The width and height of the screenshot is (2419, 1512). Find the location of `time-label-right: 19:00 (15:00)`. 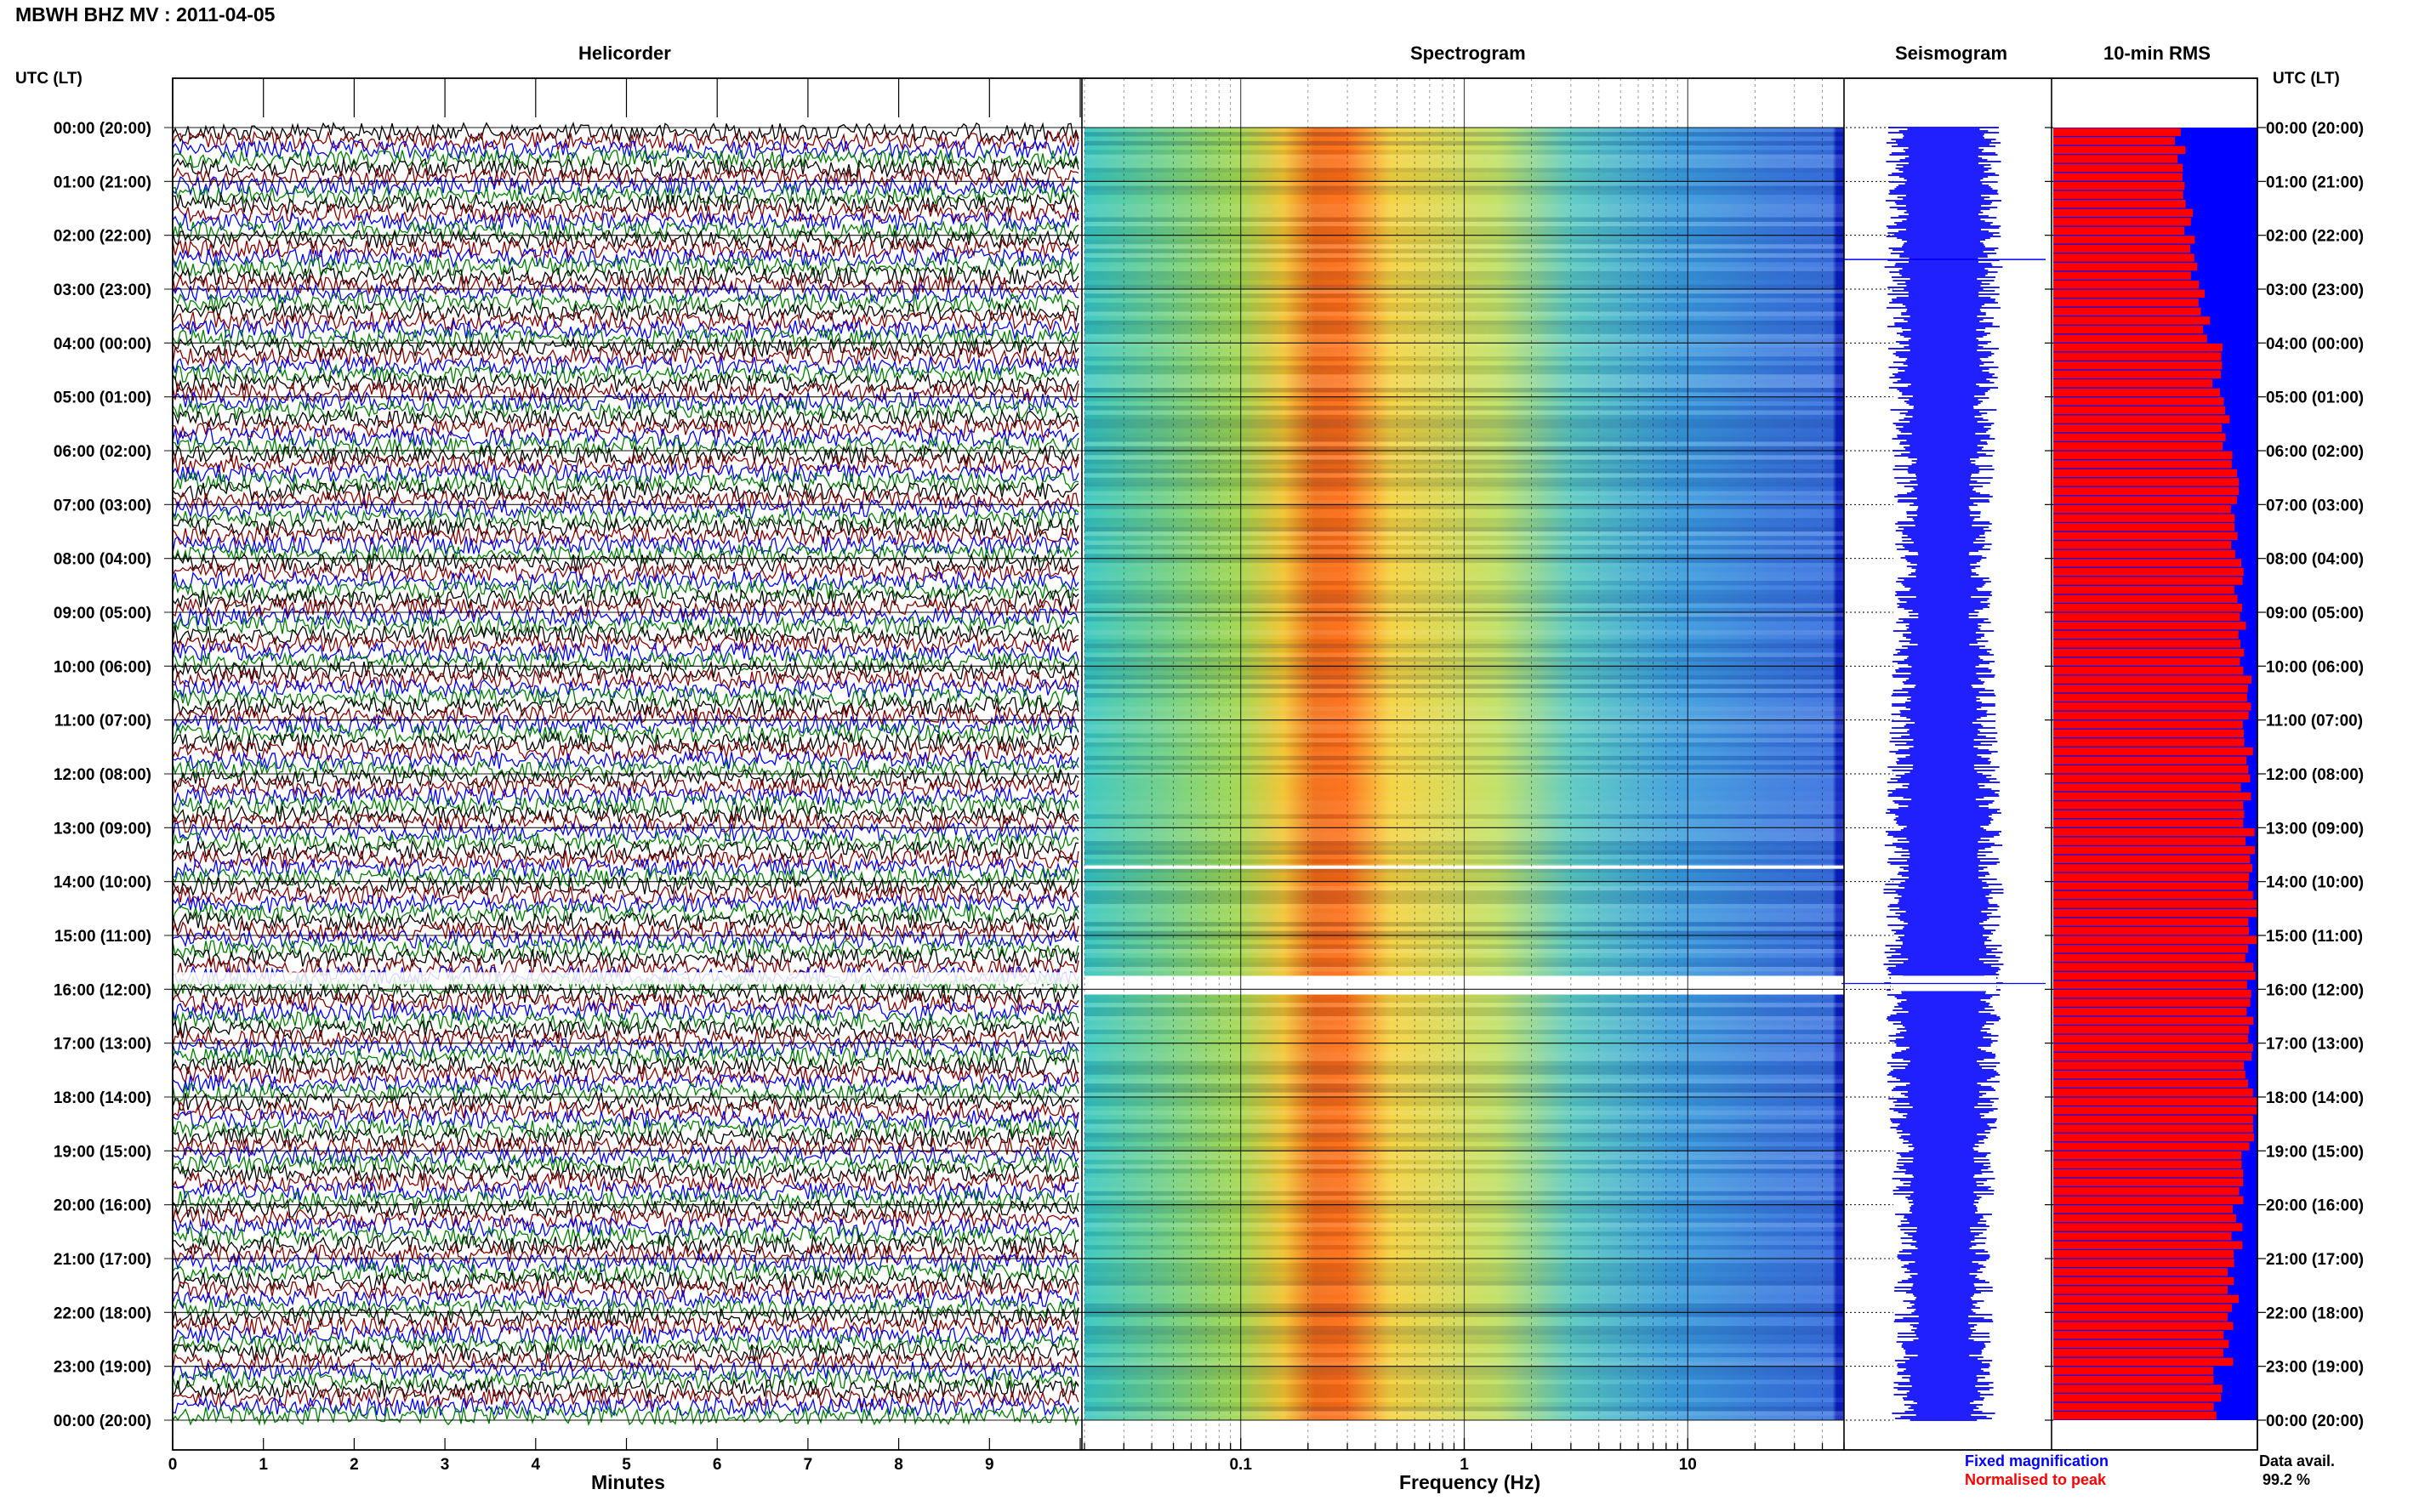

time-label-right: 19:00 (15:00) is located at coordinates (2315, 1152).